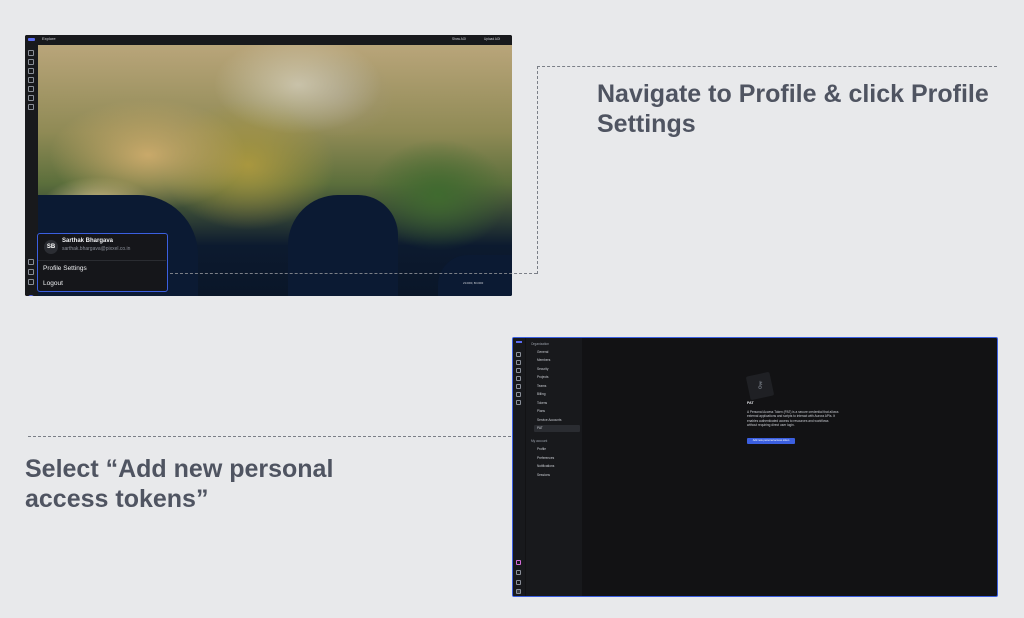 The width and height of the screenshot is (1024, 618). I want to click on nav-item-preferences: Preferences, so click(545, 458).